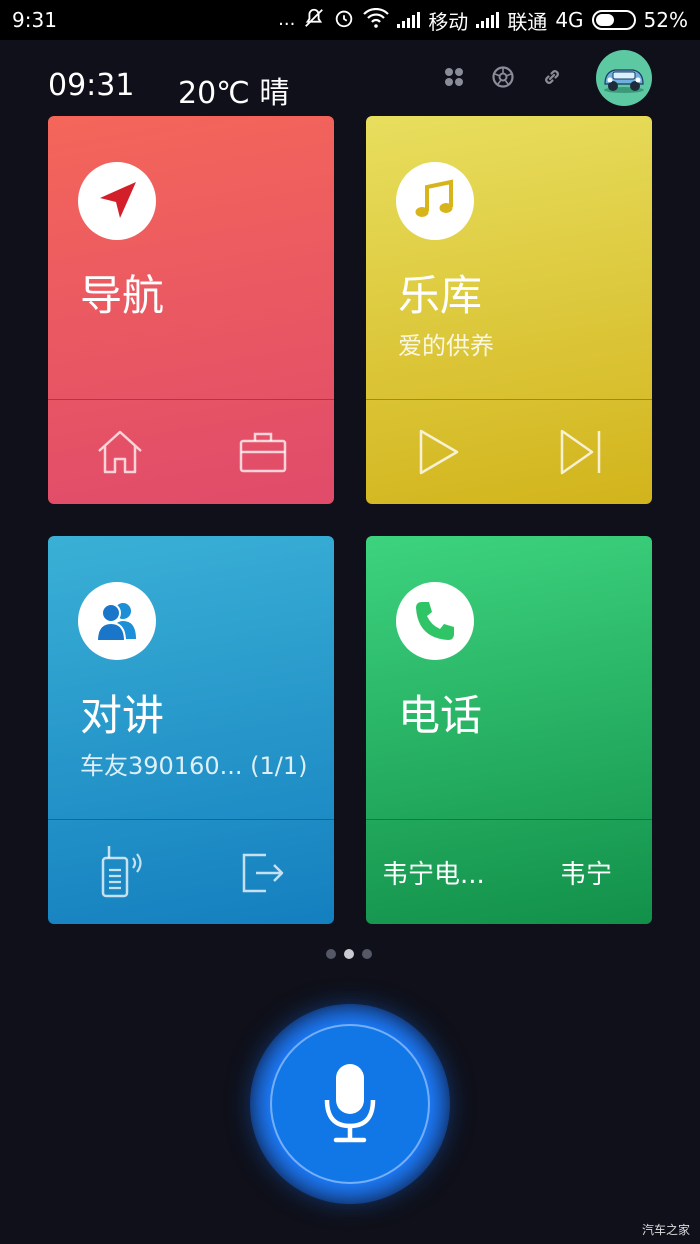 The height and width of the screenshot is (1244, 700). I want to click on phone-title: 电话, so click(440, 715).